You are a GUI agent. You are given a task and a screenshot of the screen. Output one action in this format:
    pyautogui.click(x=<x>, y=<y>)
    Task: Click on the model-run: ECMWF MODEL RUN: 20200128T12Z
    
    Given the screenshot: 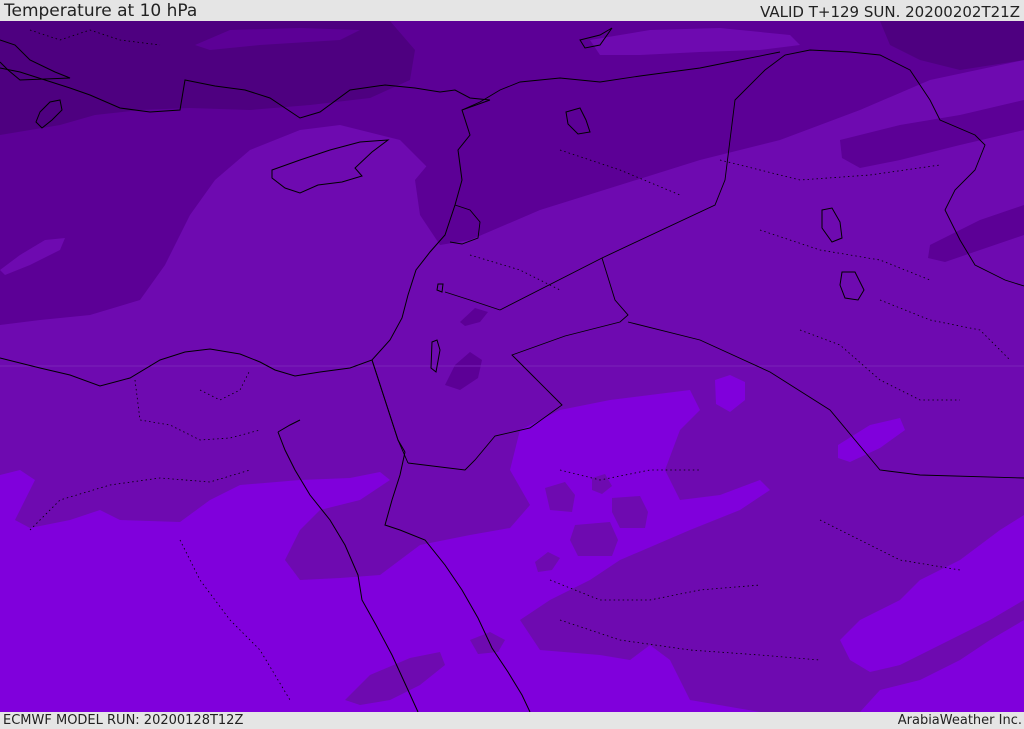 What is the action you would take?
    pyautogui.click(x=123, y=720)
    